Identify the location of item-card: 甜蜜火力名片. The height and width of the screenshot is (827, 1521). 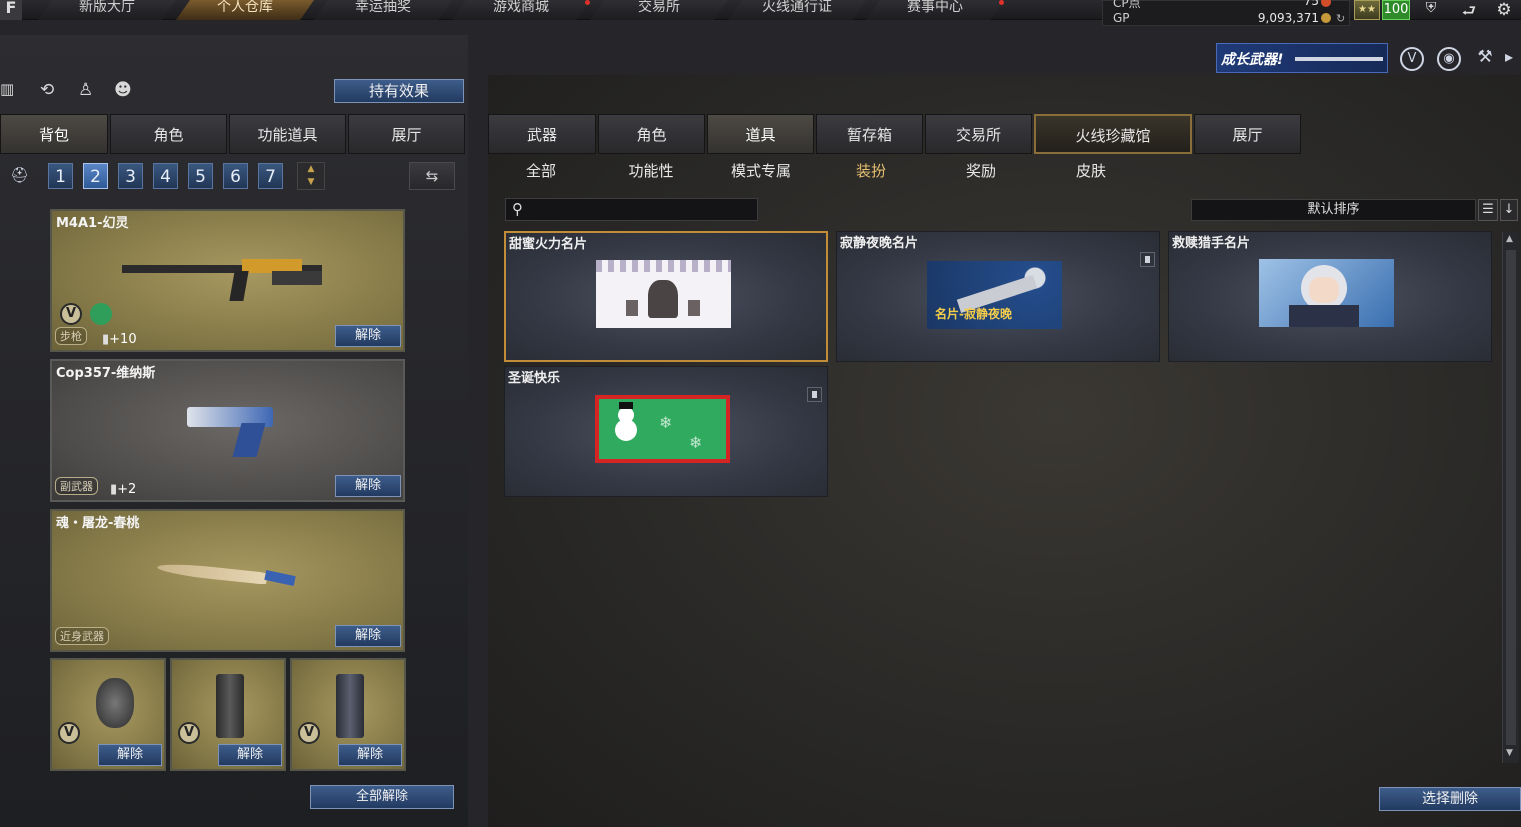
(666, 296).